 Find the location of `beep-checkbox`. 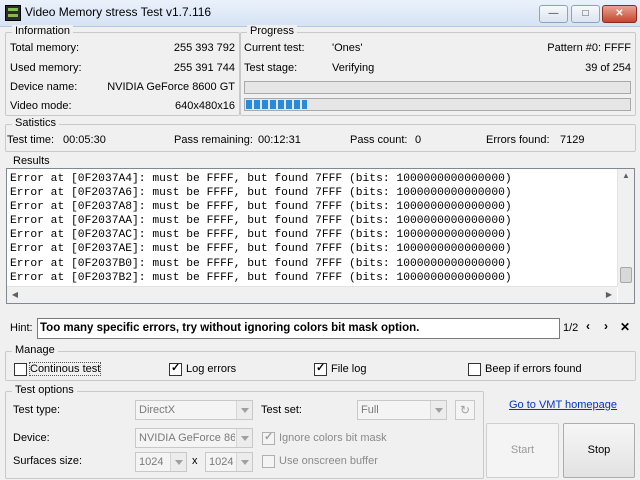

beep-checkbox is located at coordinates (474, 369).